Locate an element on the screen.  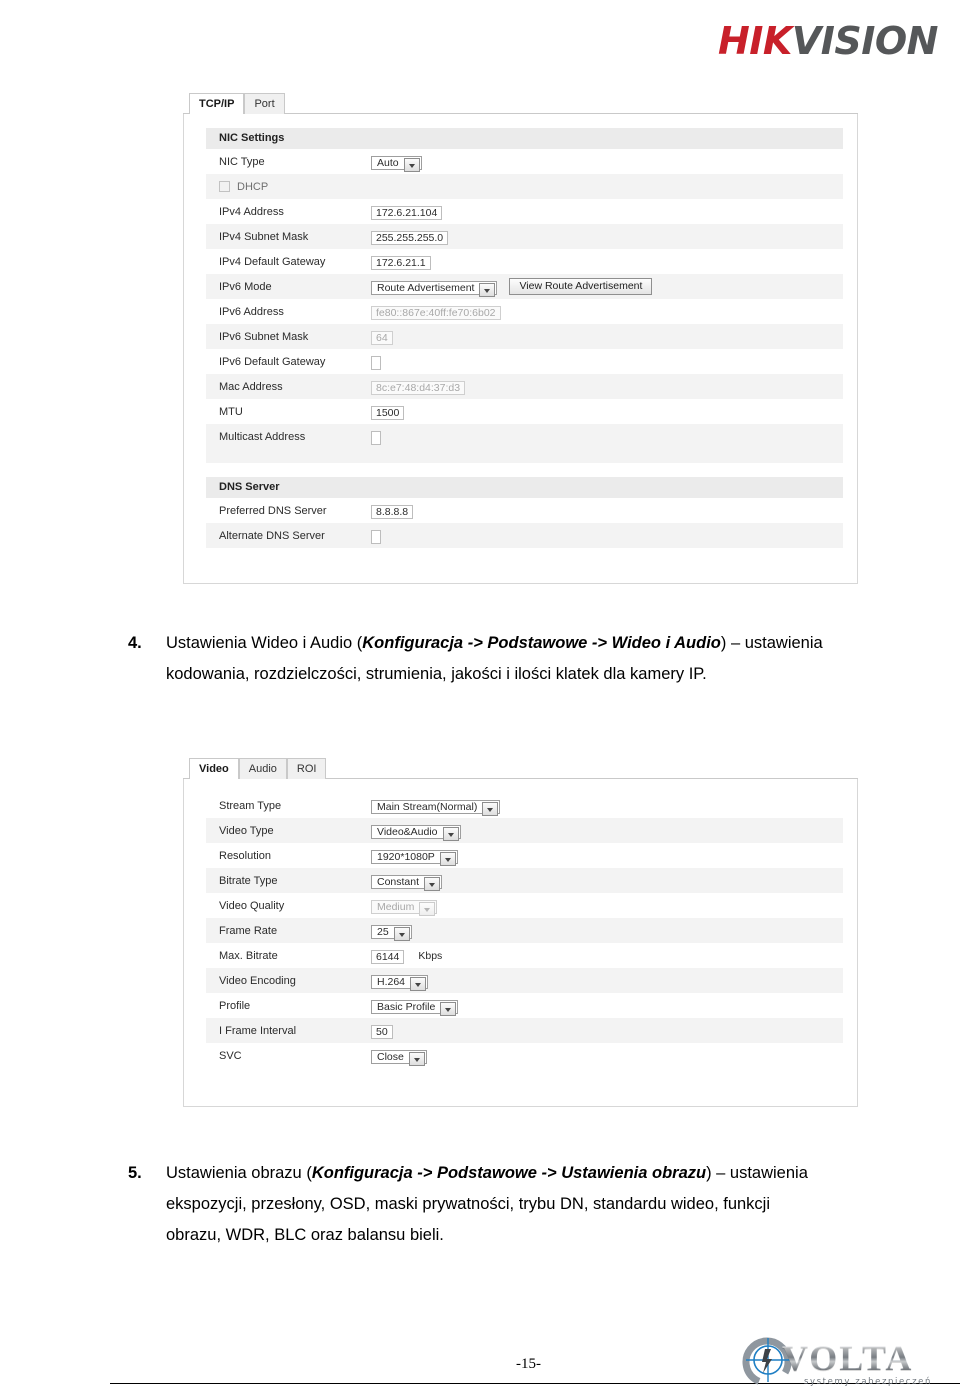
select-video-encoding: H.264 is located at coordinates (400, 982).